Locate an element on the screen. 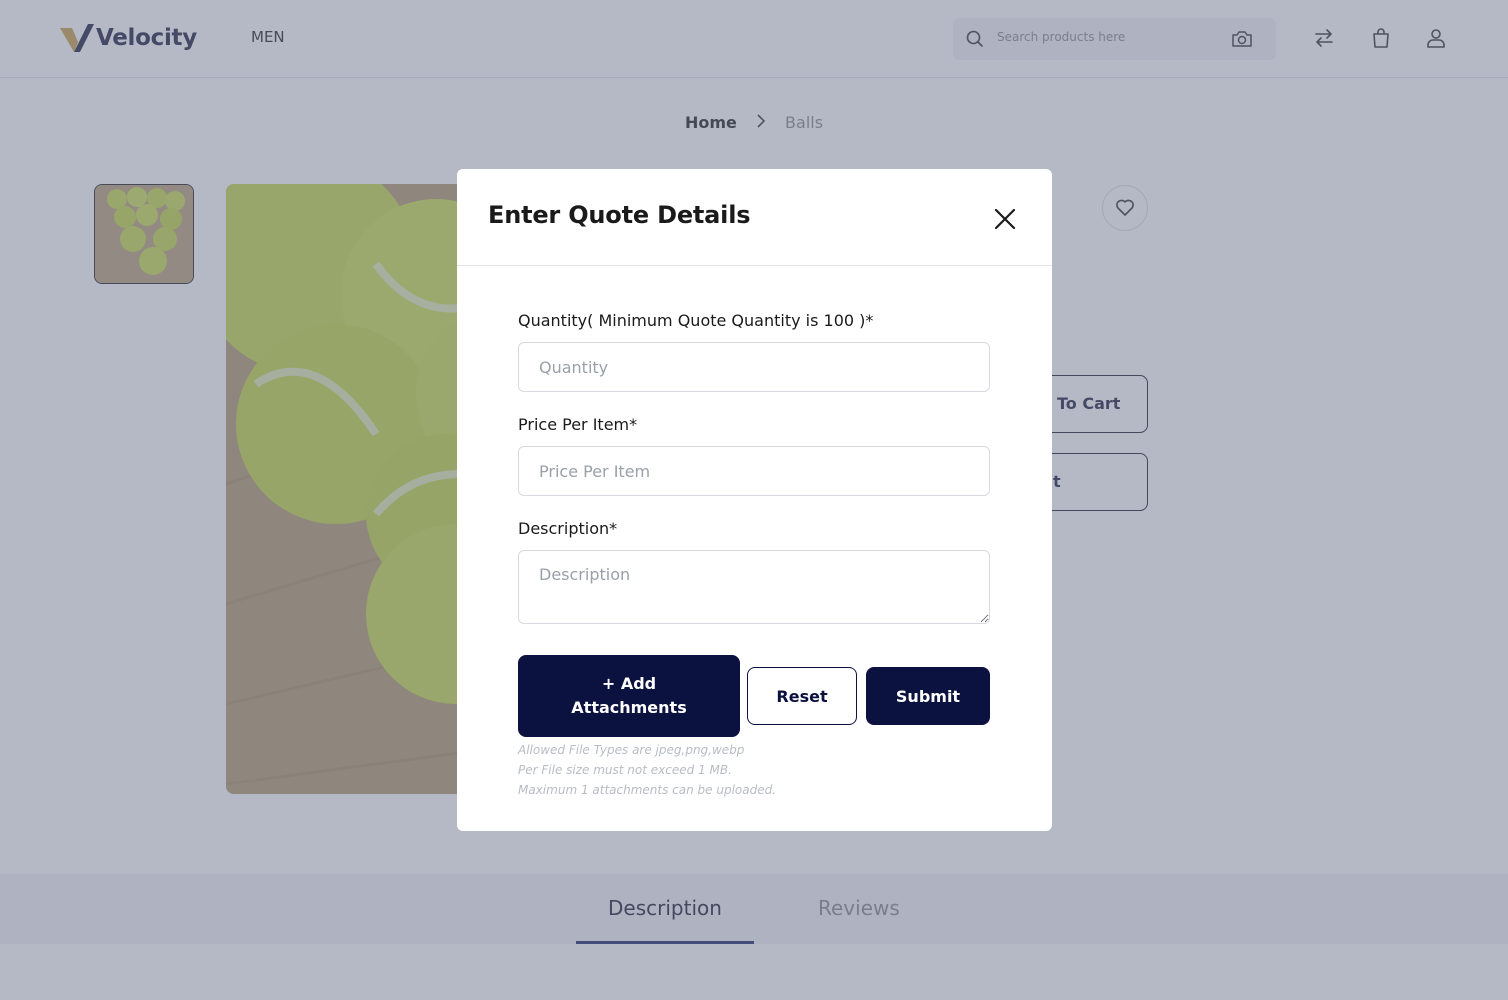  attachment-note-file-size: Per File size must not exceed 1 MB. is located at coordinates (625, 770).